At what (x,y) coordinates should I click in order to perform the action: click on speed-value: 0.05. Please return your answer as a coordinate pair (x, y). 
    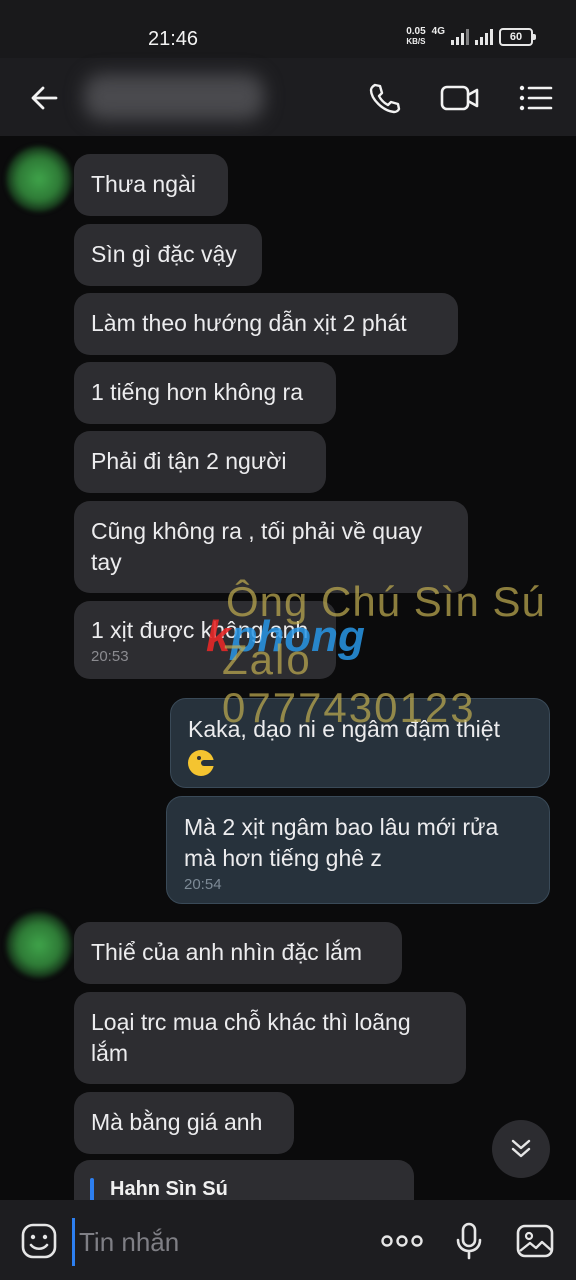
    Looking at the image, I should click on (416, 31).